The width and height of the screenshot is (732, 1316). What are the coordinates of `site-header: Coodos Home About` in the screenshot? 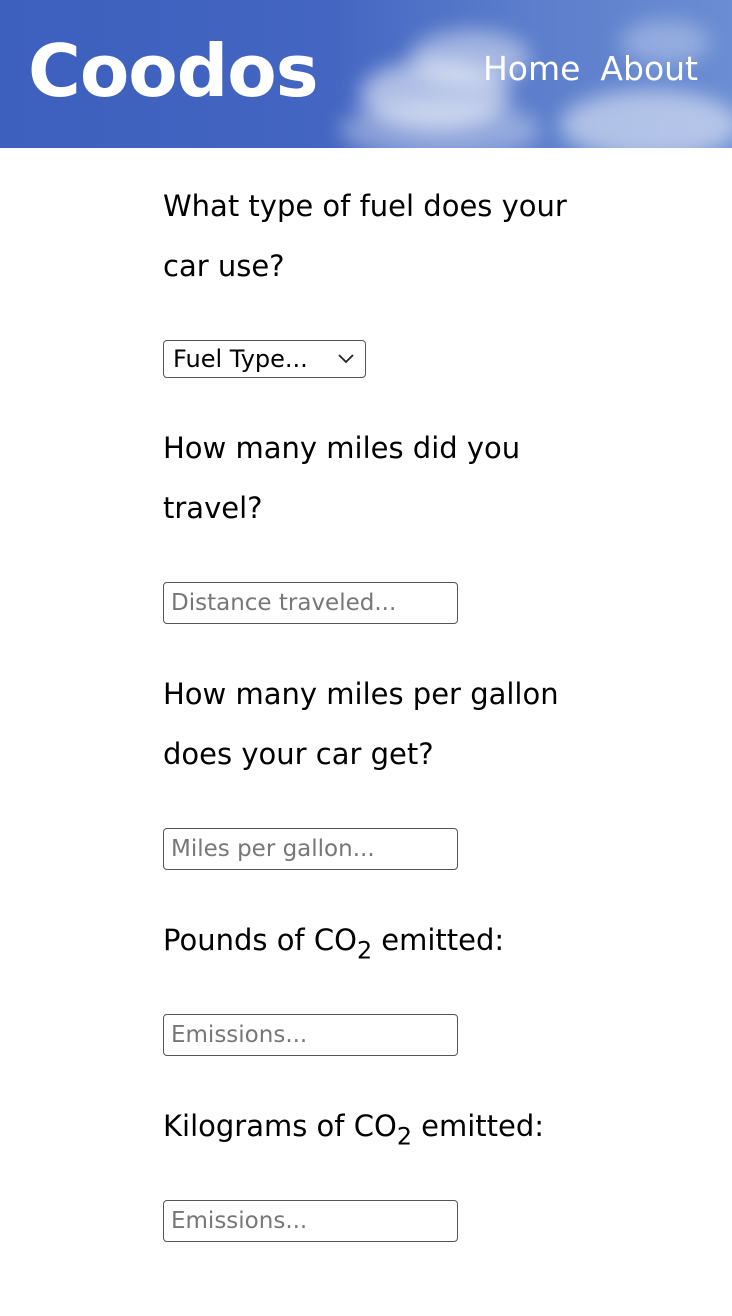 It's located at (366, 74).